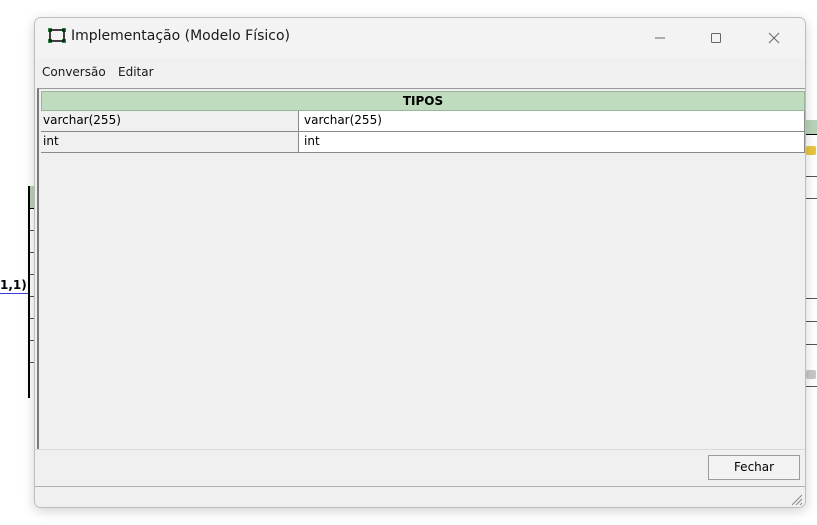  I want to click on minimize-button, so click(660, 38).